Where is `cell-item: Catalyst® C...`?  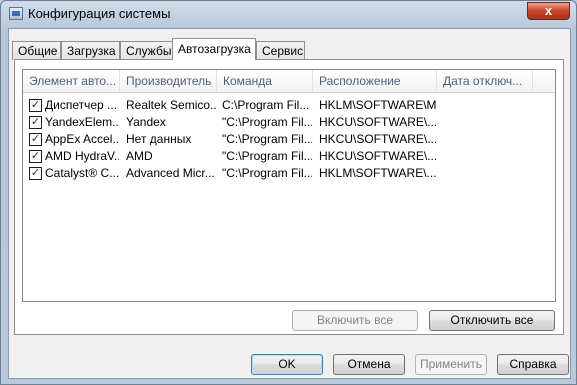
cell-item: Catalyst® C... is located at coordinates (82, 173).